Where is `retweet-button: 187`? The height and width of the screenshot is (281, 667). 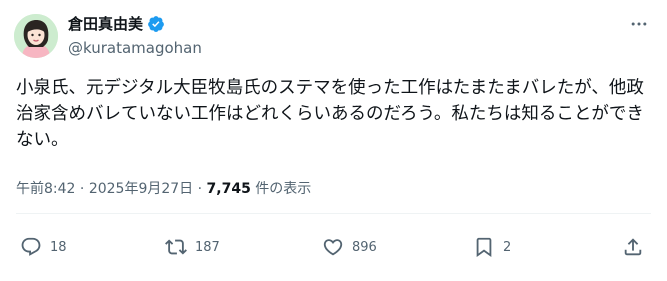 retweet-button: 187 is located at coordinates (192, 247).